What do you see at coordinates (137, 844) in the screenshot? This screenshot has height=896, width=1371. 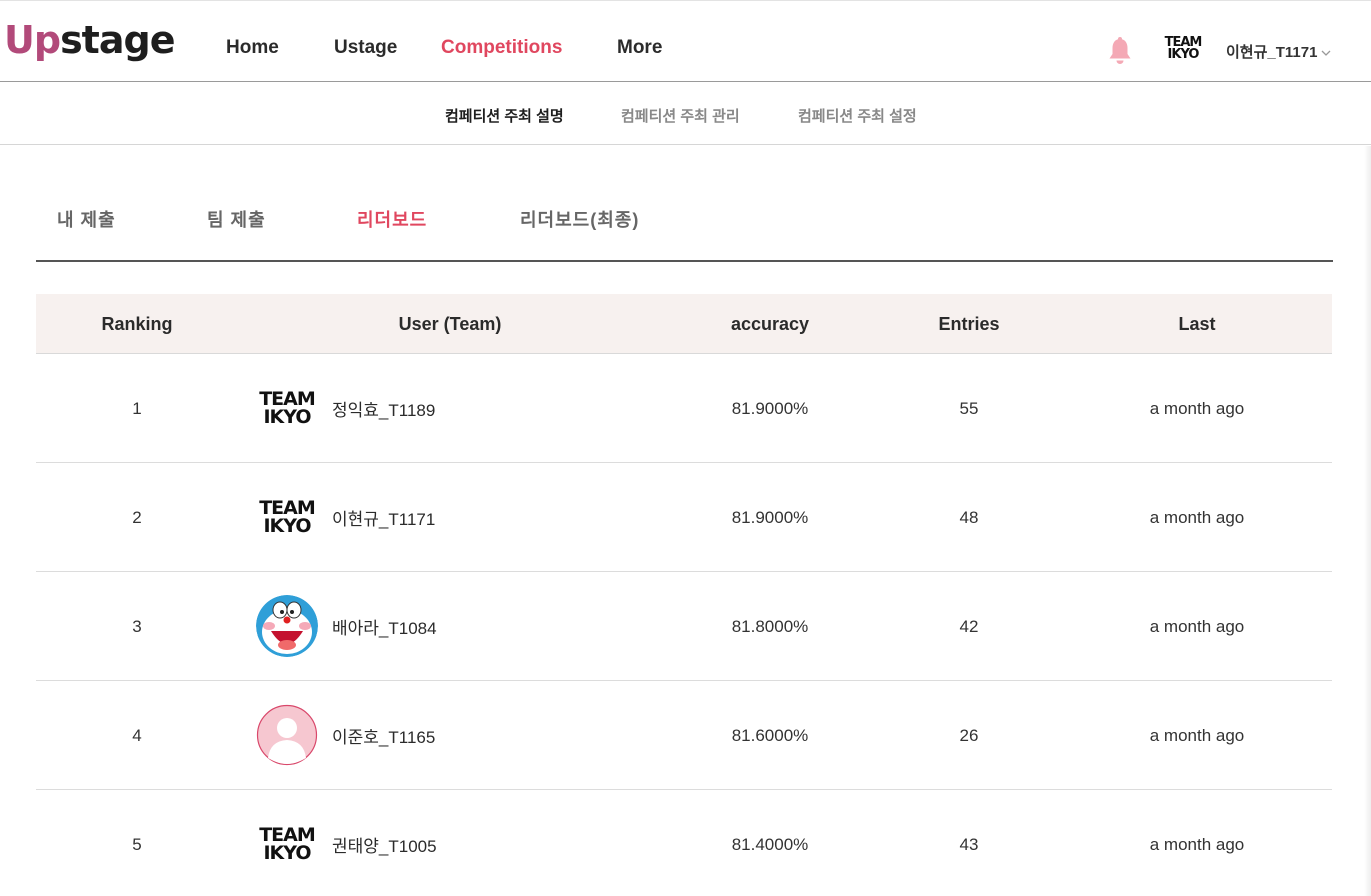 I see `rank-cell: 5` at bounding box center [137, 844].